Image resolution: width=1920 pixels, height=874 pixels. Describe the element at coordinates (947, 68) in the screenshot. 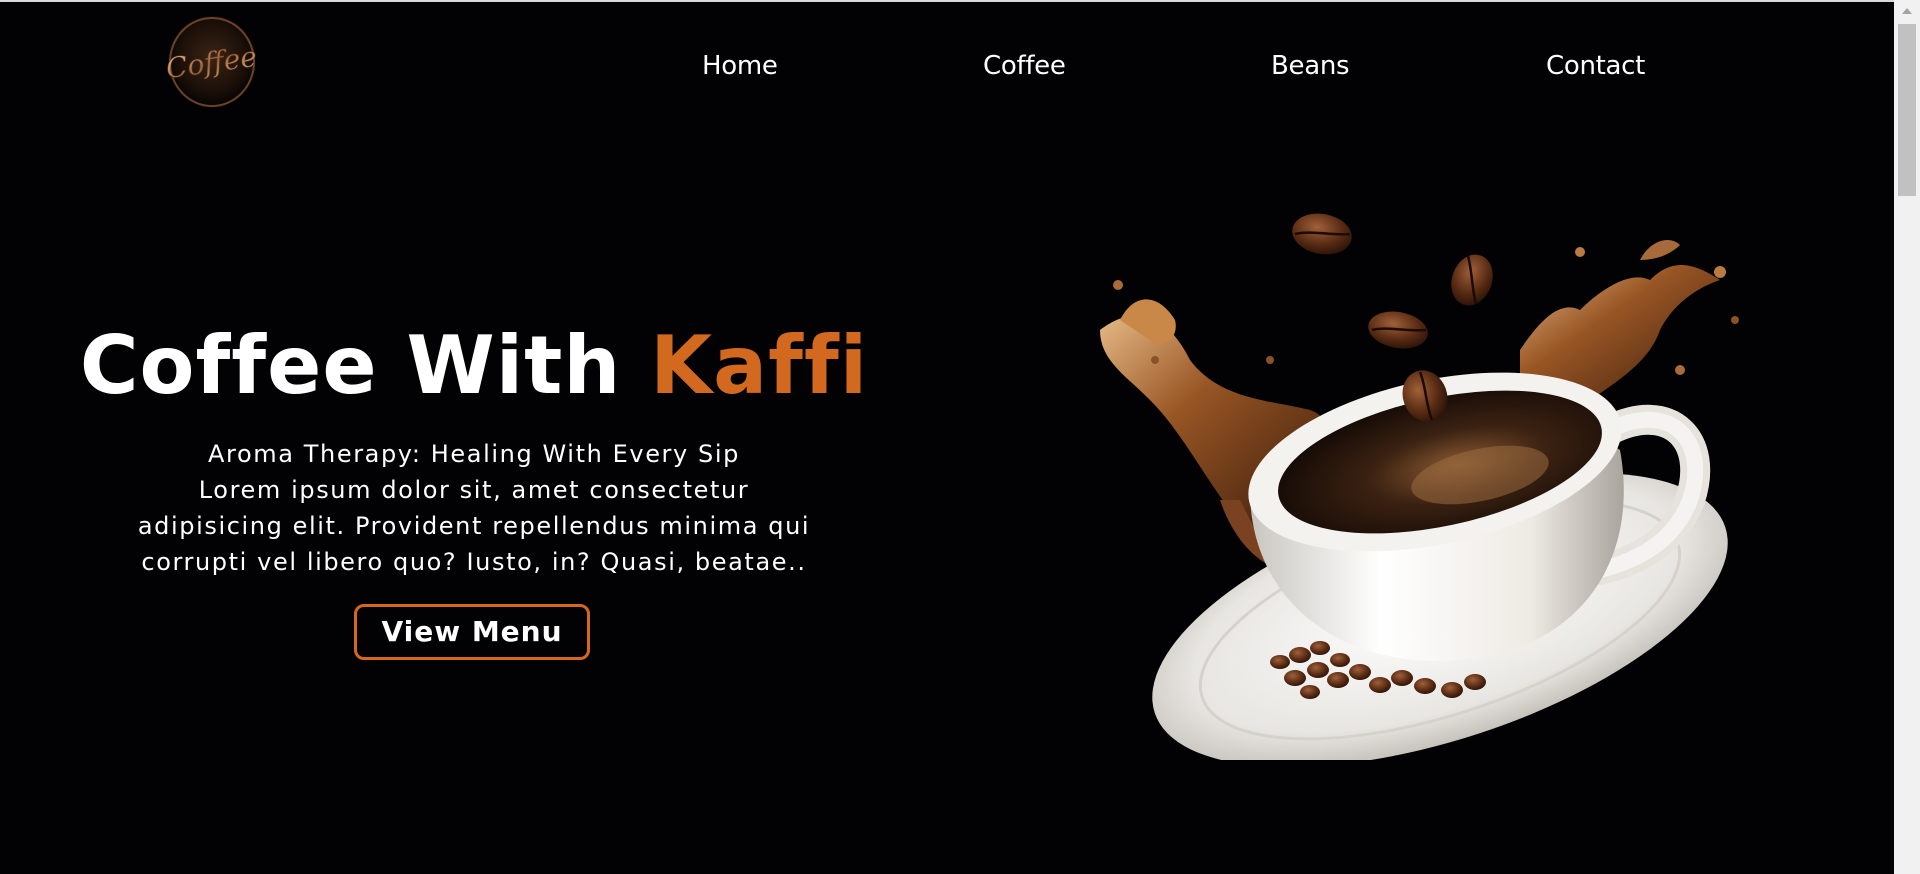

I see `main-nav: Home Coffee Beans Contact` at that location.